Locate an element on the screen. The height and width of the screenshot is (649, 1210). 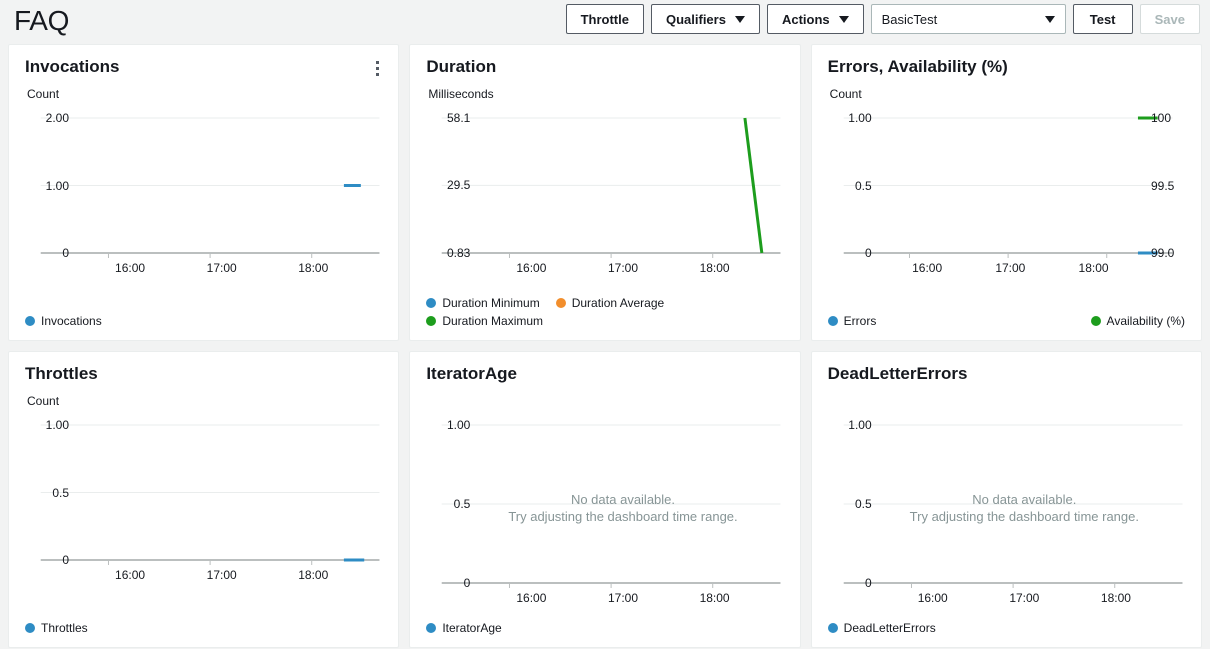
test-button: Test is located at coordinates (1102, 19).